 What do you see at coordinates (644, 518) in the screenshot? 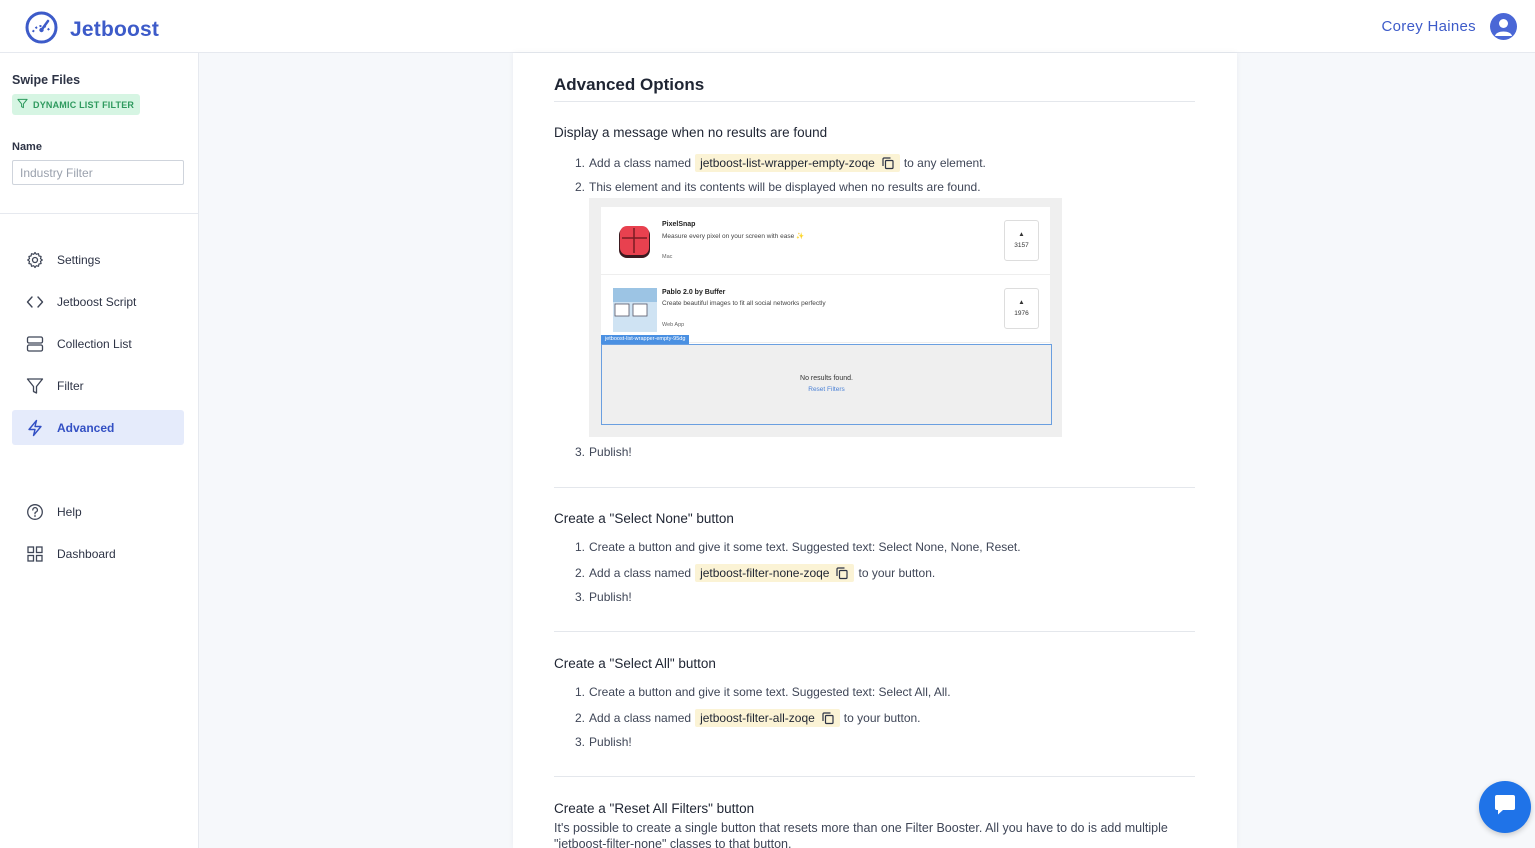
I see `section-title-select-none: Create a "Select None" button` at bounding box center [644, 518].